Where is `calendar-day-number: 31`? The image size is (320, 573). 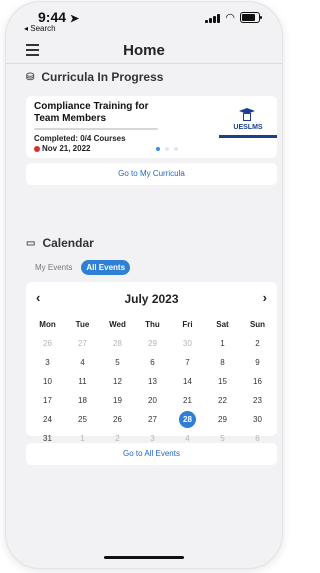
calendar-day-number: 31 is located at coordinates (47, 438).